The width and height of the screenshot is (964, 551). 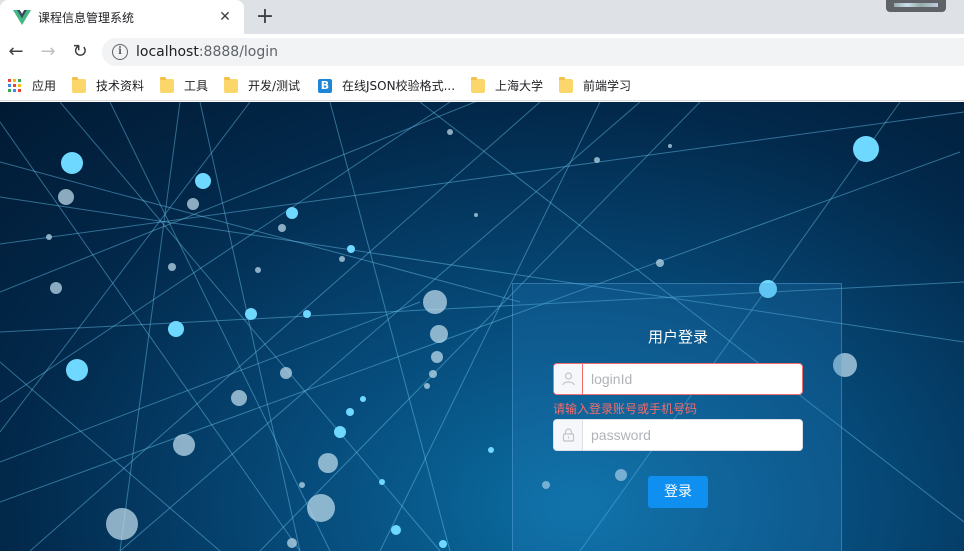 What do you see at coordinates (196, 86) in the screenshot?
I see `bookmark-label: 工具` at bounding box center [196, 86].